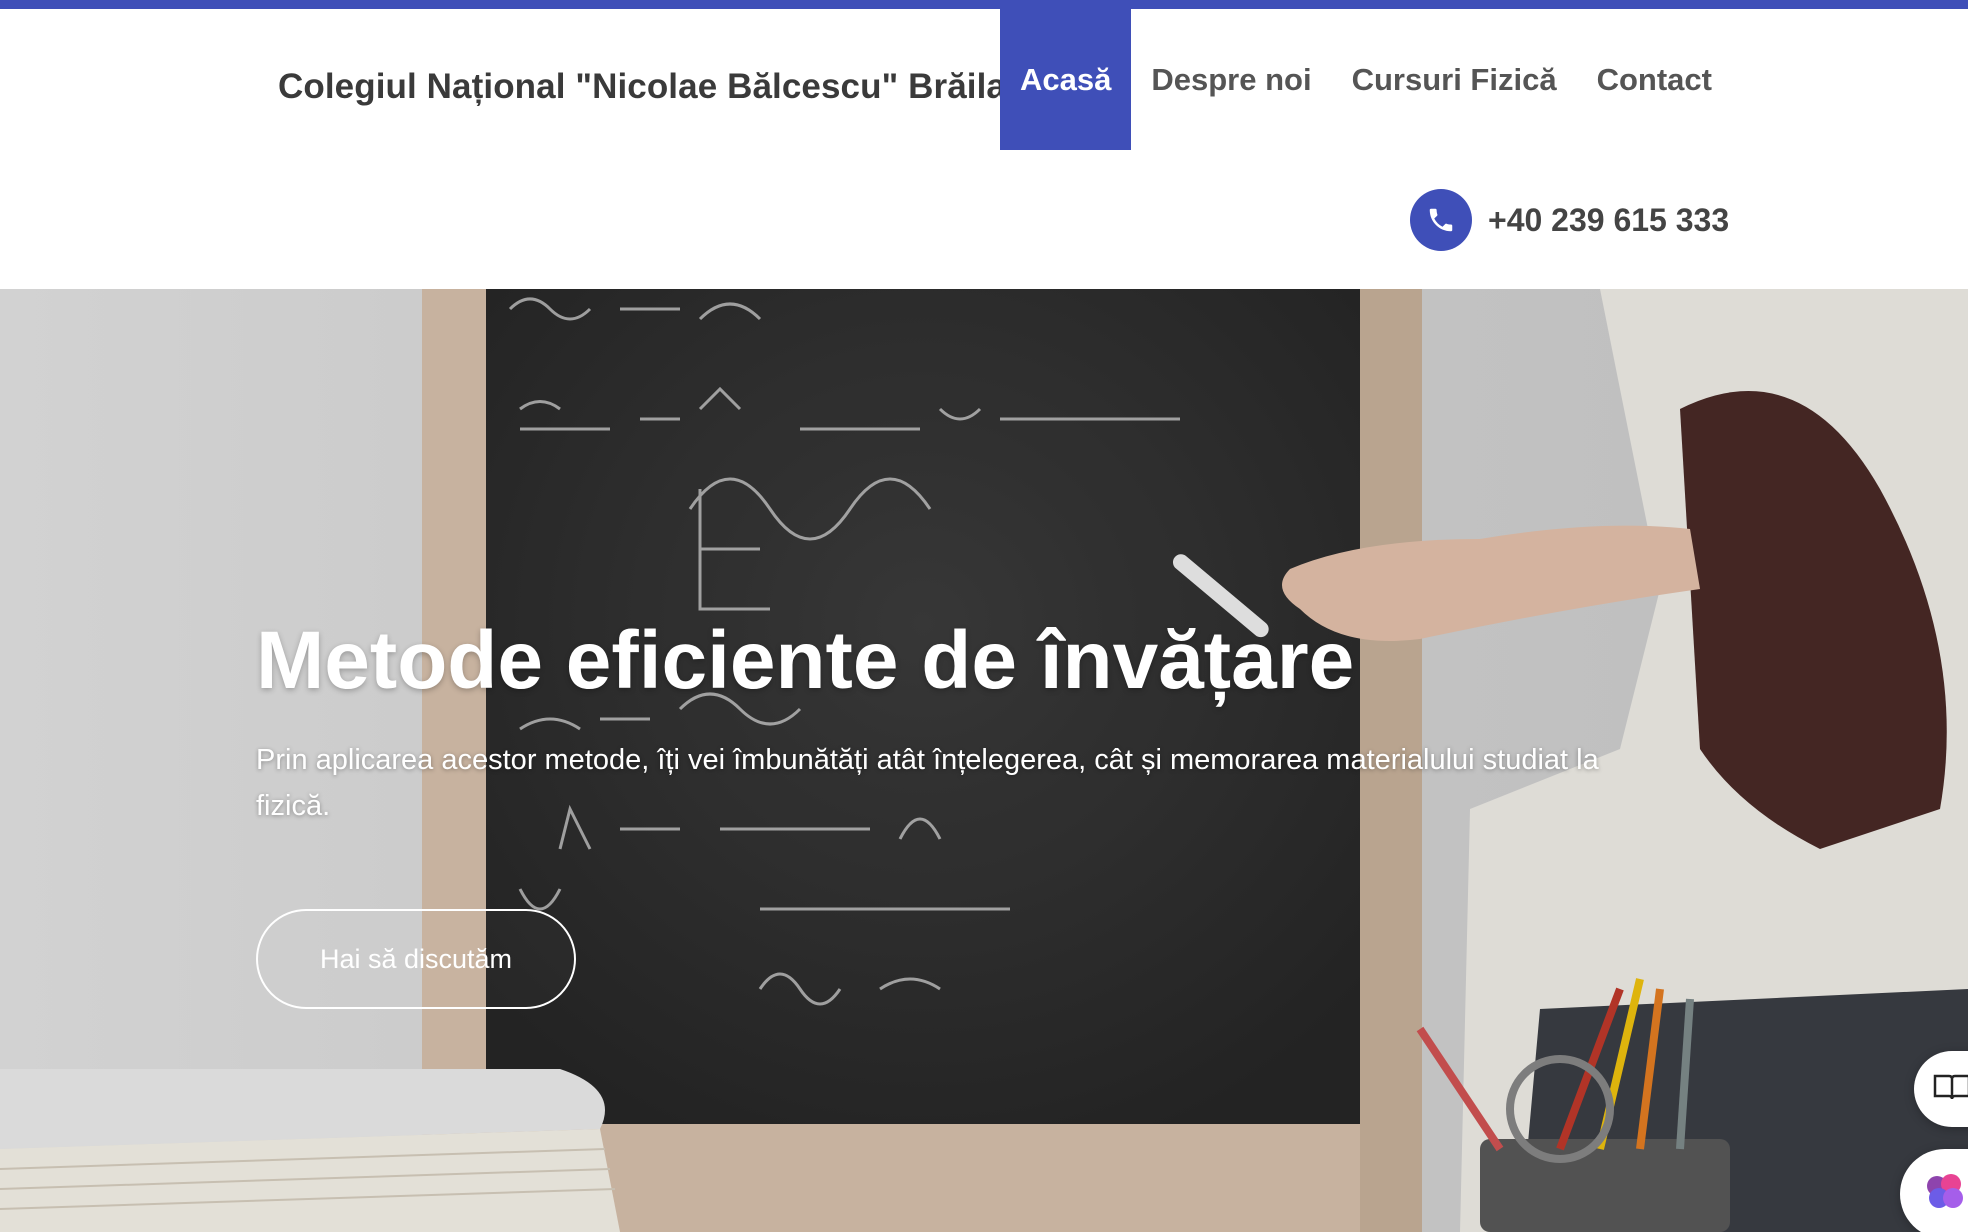 This screenshot has width=1968, height=1232. I want to click on phone-number: +40 239 615 333, so click(1609, 219).